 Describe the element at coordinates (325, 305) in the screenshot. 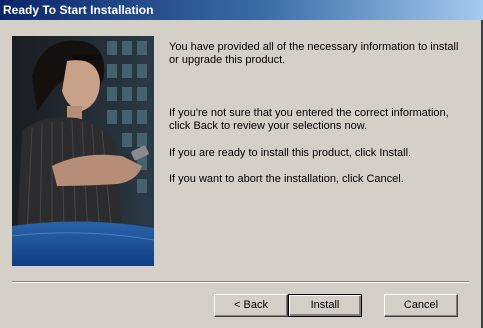

I see `install-button: Install` at that location.